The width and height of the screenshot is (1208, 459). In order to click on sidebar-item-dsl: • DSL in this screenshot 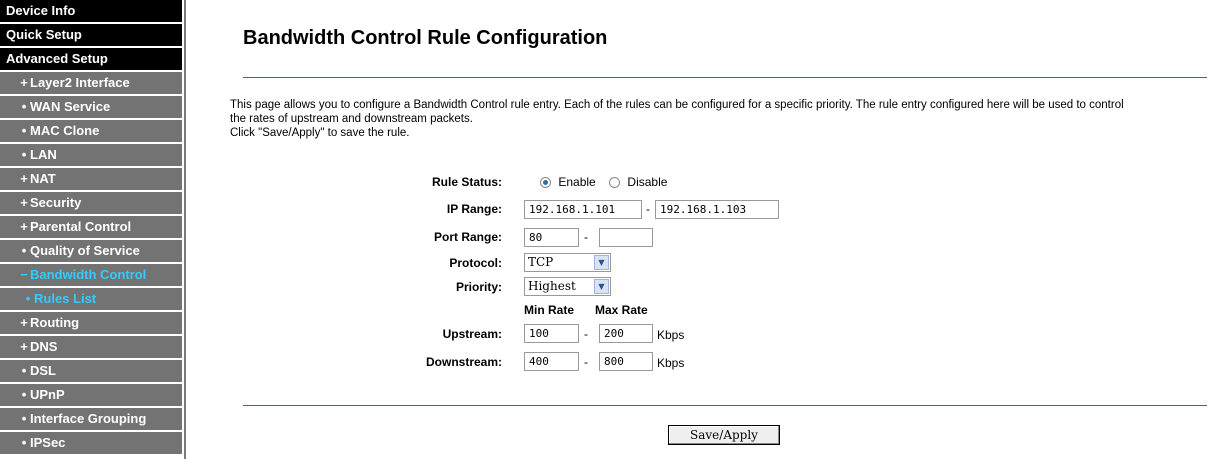, I will do `click(91, 371)`.